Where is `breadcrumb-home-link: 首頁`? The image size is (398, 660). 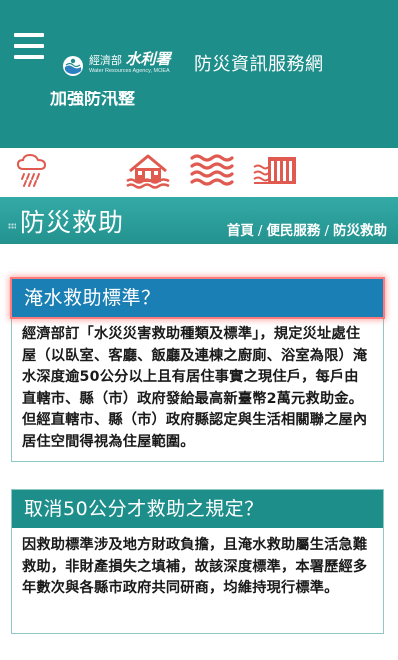 breadcrumb-home-link: 首頁 is located at coordinates (240, 231).